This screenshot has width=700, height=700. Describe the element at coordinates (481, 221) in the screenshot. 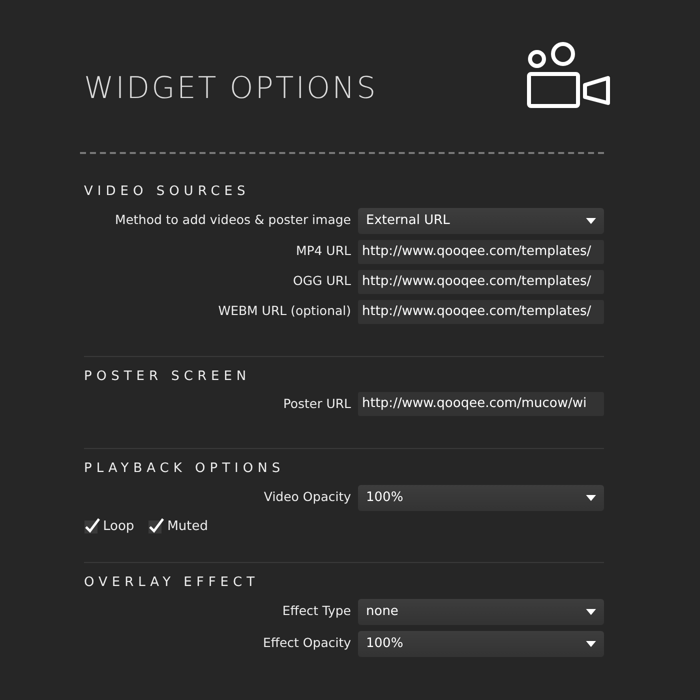

I see `dropdown-field: External URL` at that location.